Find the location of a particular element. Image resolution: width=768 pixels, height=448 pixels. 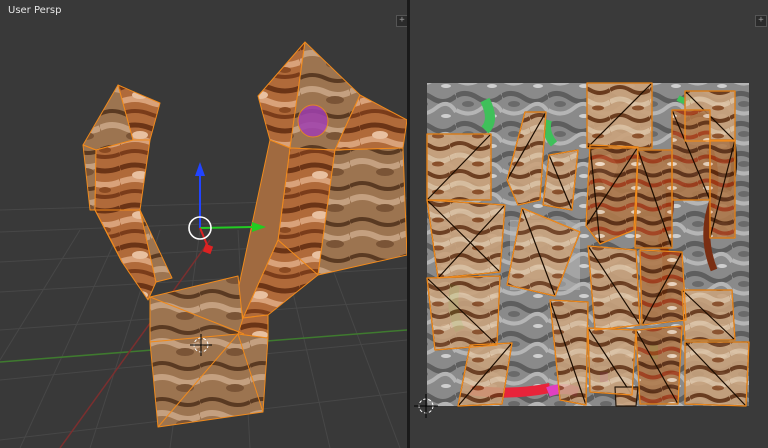

view-label: User Persp is located at coordinates (35, 10).